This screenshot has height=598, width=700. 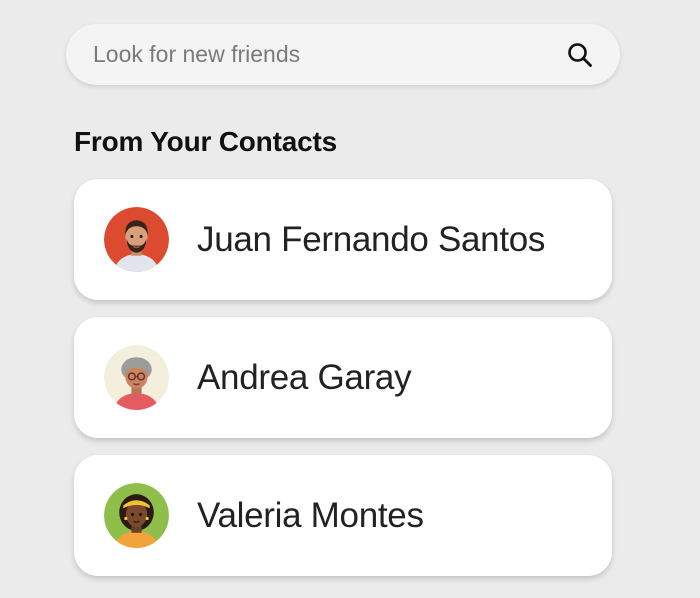 I want to click on contact-name: Valeria Montes, so click(x=310, y=515).